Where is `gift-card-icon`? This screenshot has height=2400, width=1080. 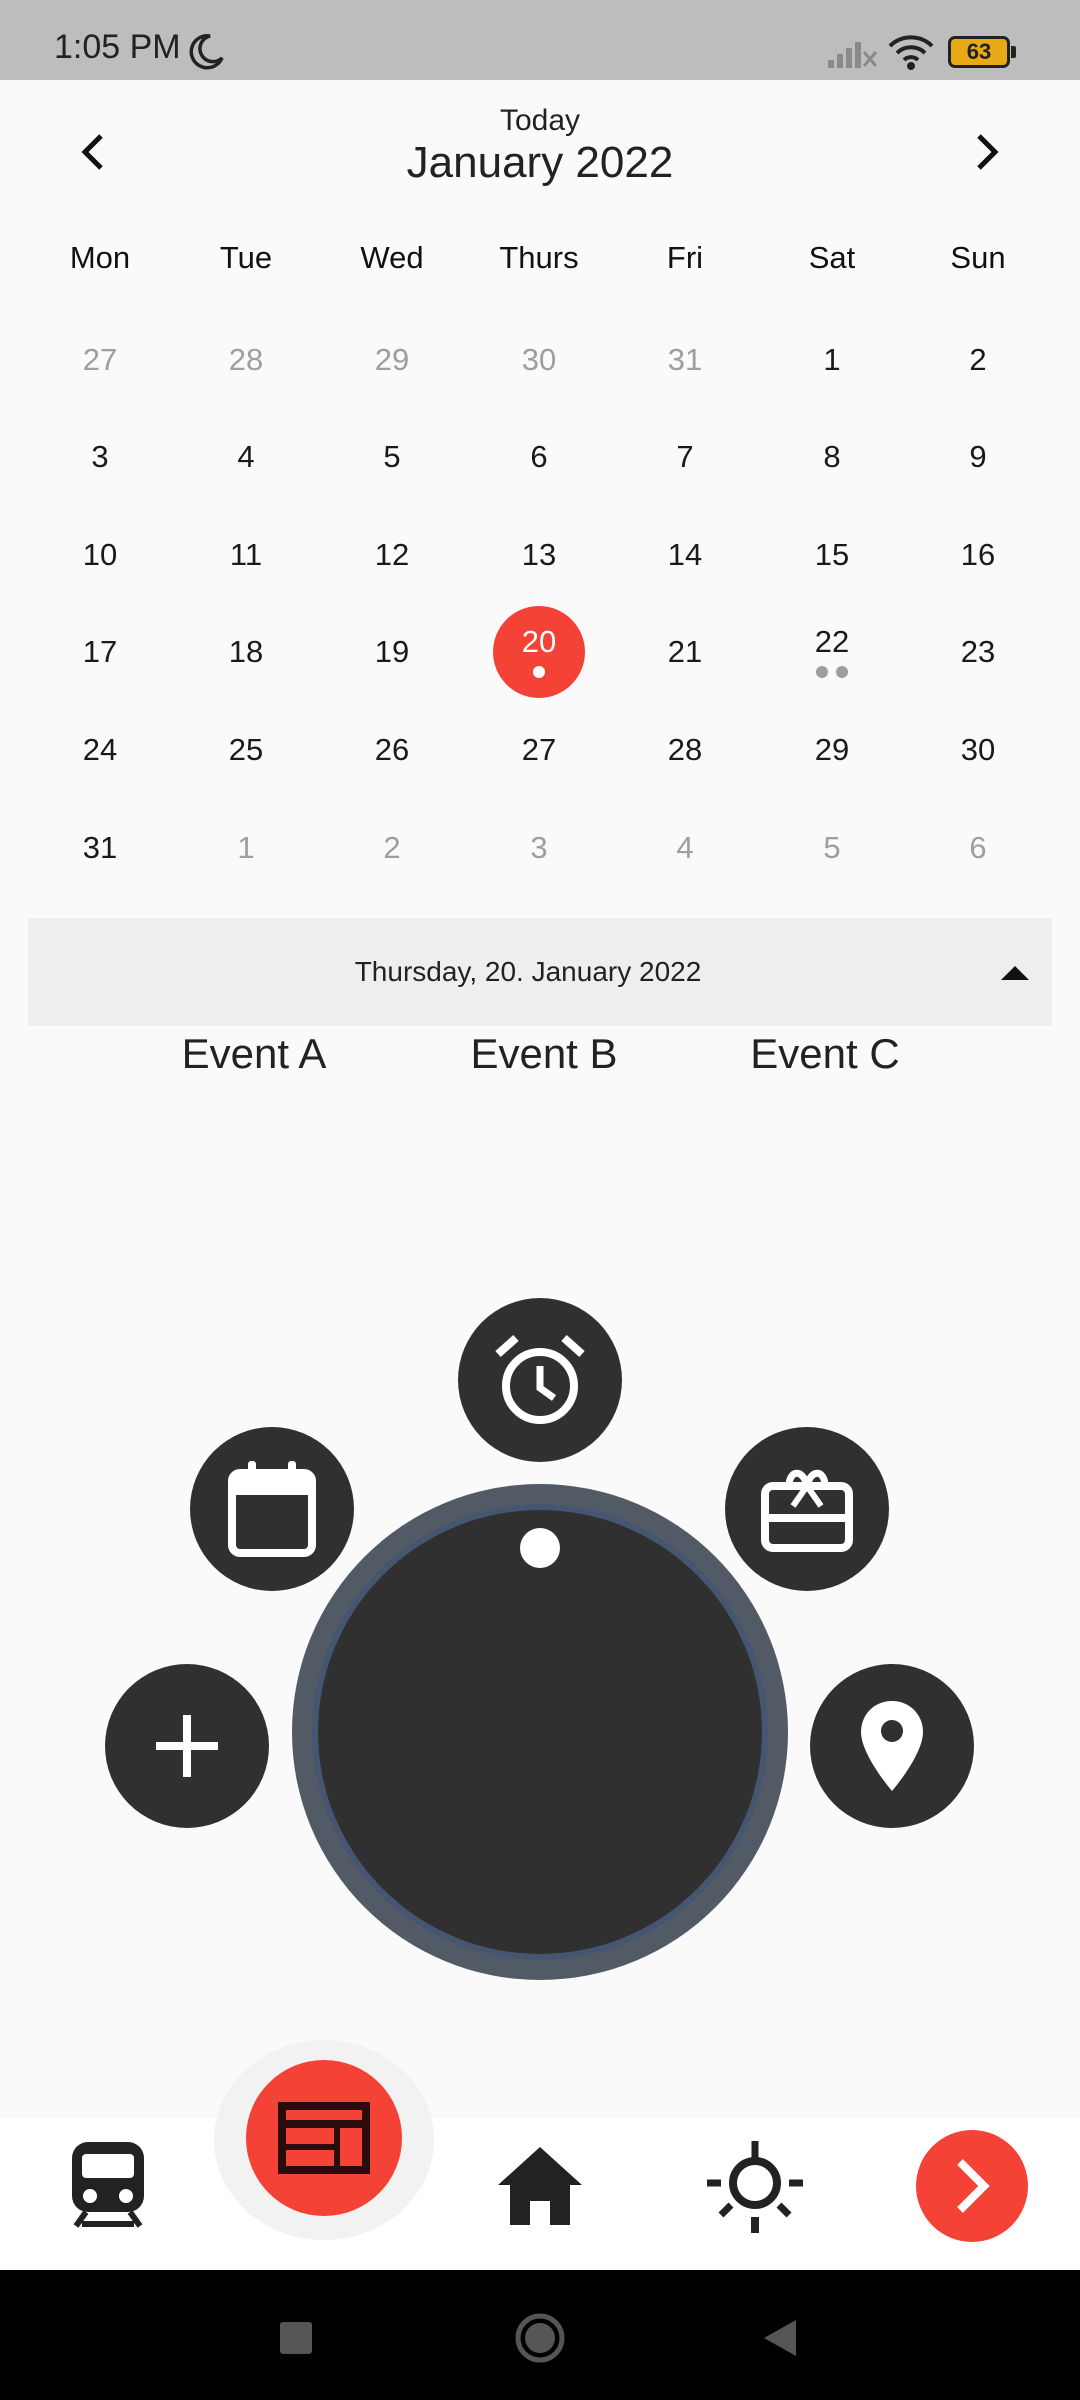
gift-card-icon is located at coordinates (807, 1510).